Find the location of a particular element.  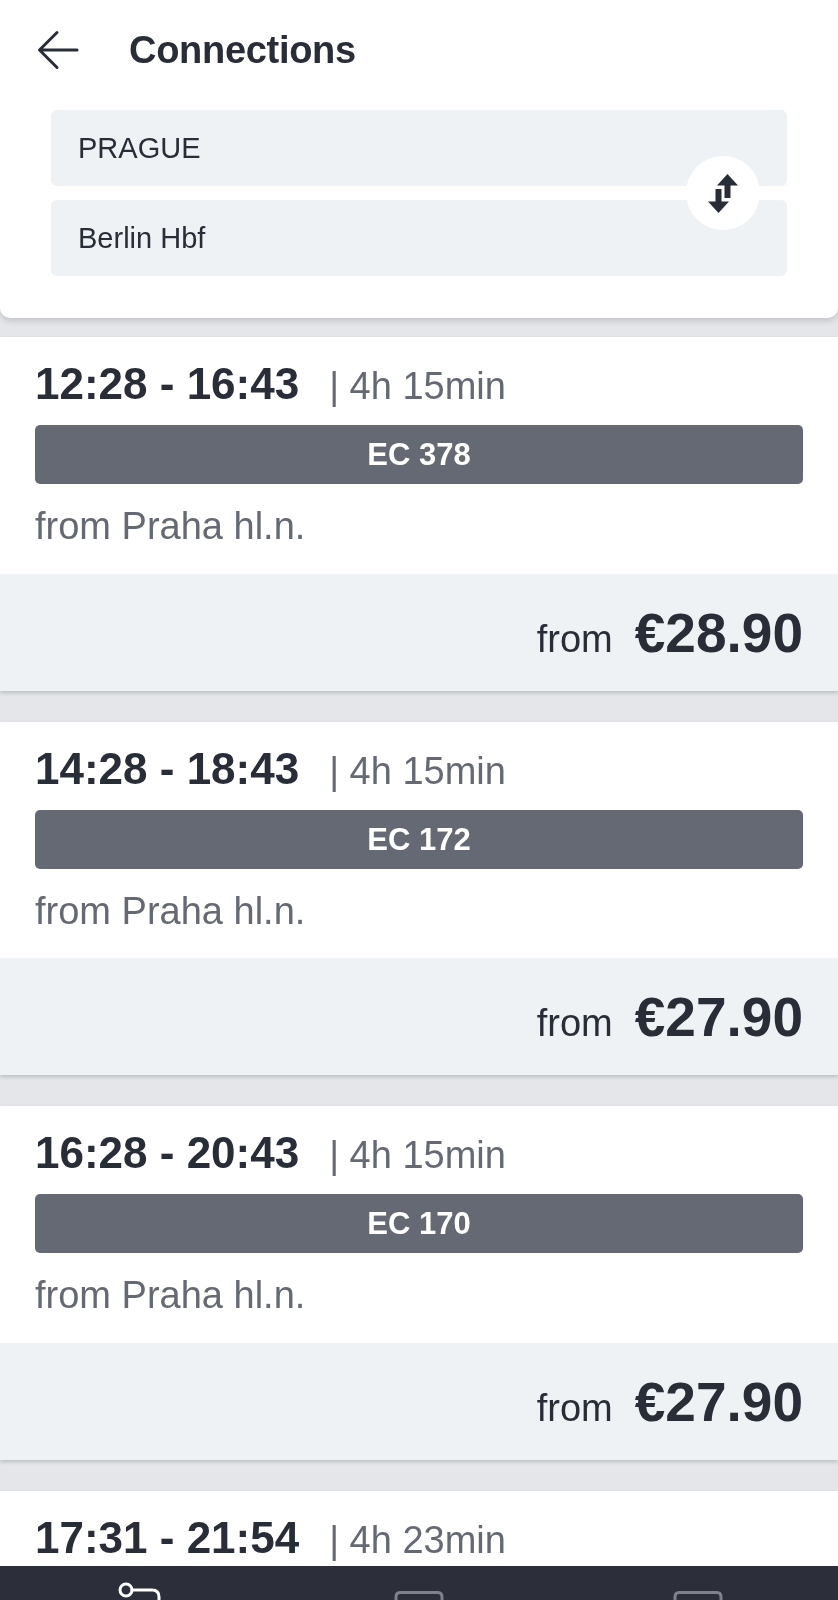

train-number-bar: EC 170 is located at coordinates (419, 1224).